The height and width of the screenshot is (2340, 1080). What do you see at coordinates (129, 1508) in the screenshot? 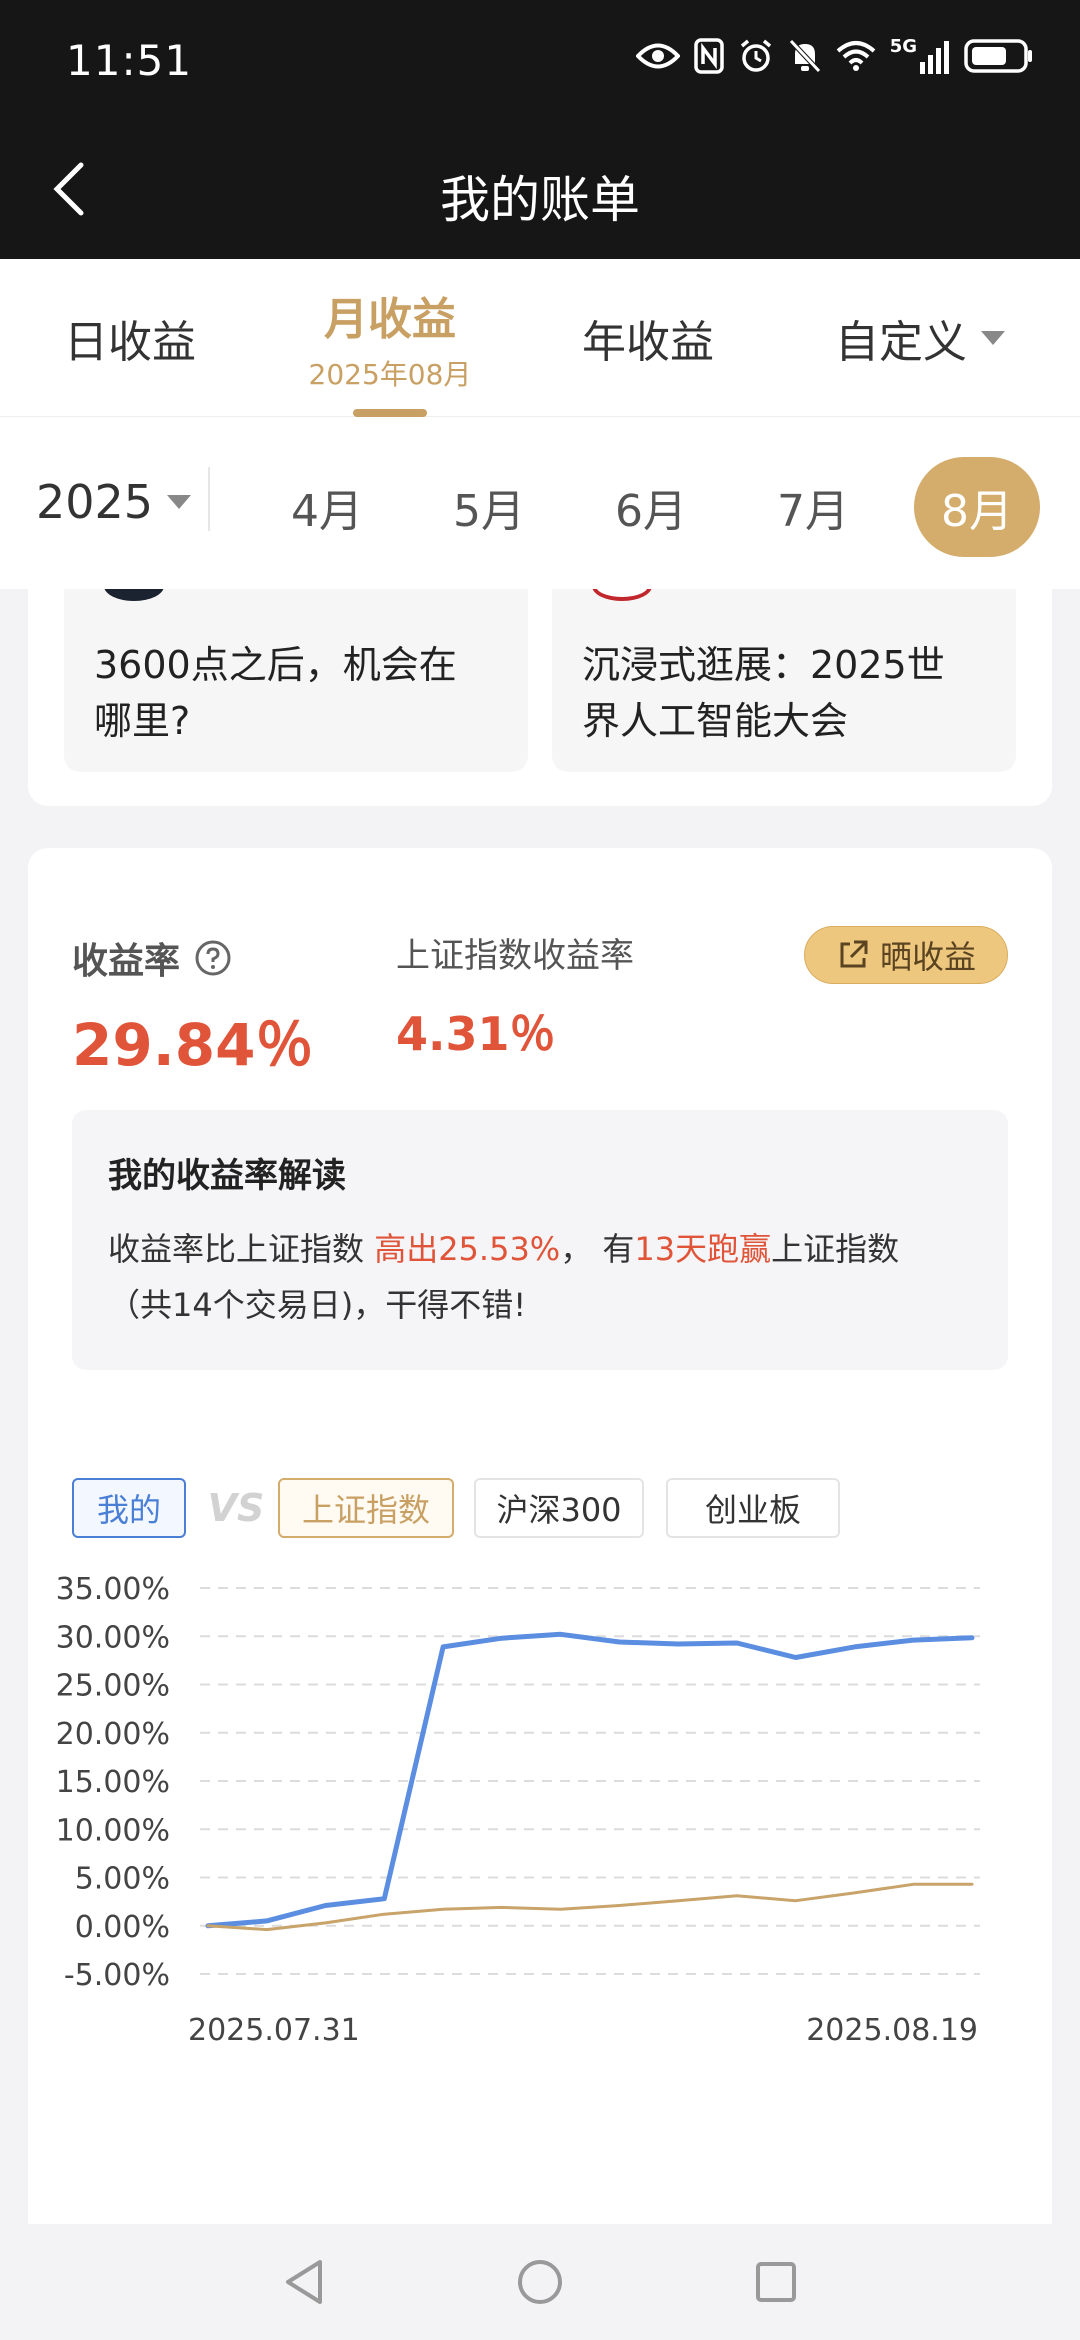
I see `compare-chip-mine: 我的` at bounding box center [129, 1508].